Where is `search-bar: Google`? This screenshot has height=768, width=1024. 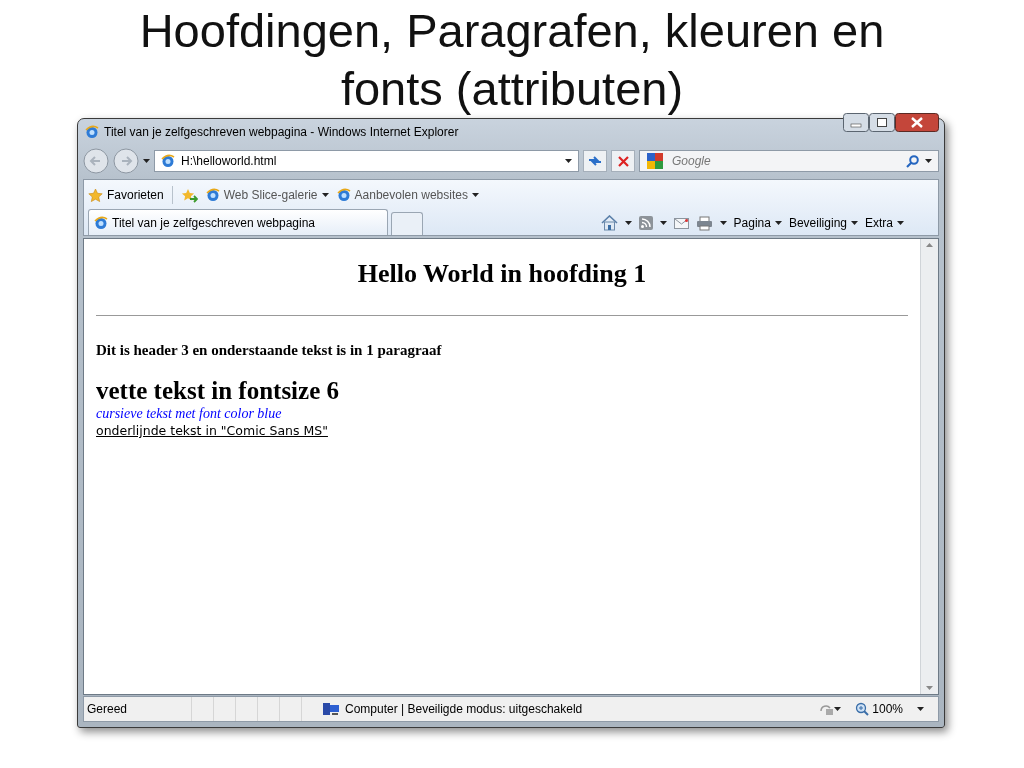
search-bar: Google is located at coordinates (789, 161).